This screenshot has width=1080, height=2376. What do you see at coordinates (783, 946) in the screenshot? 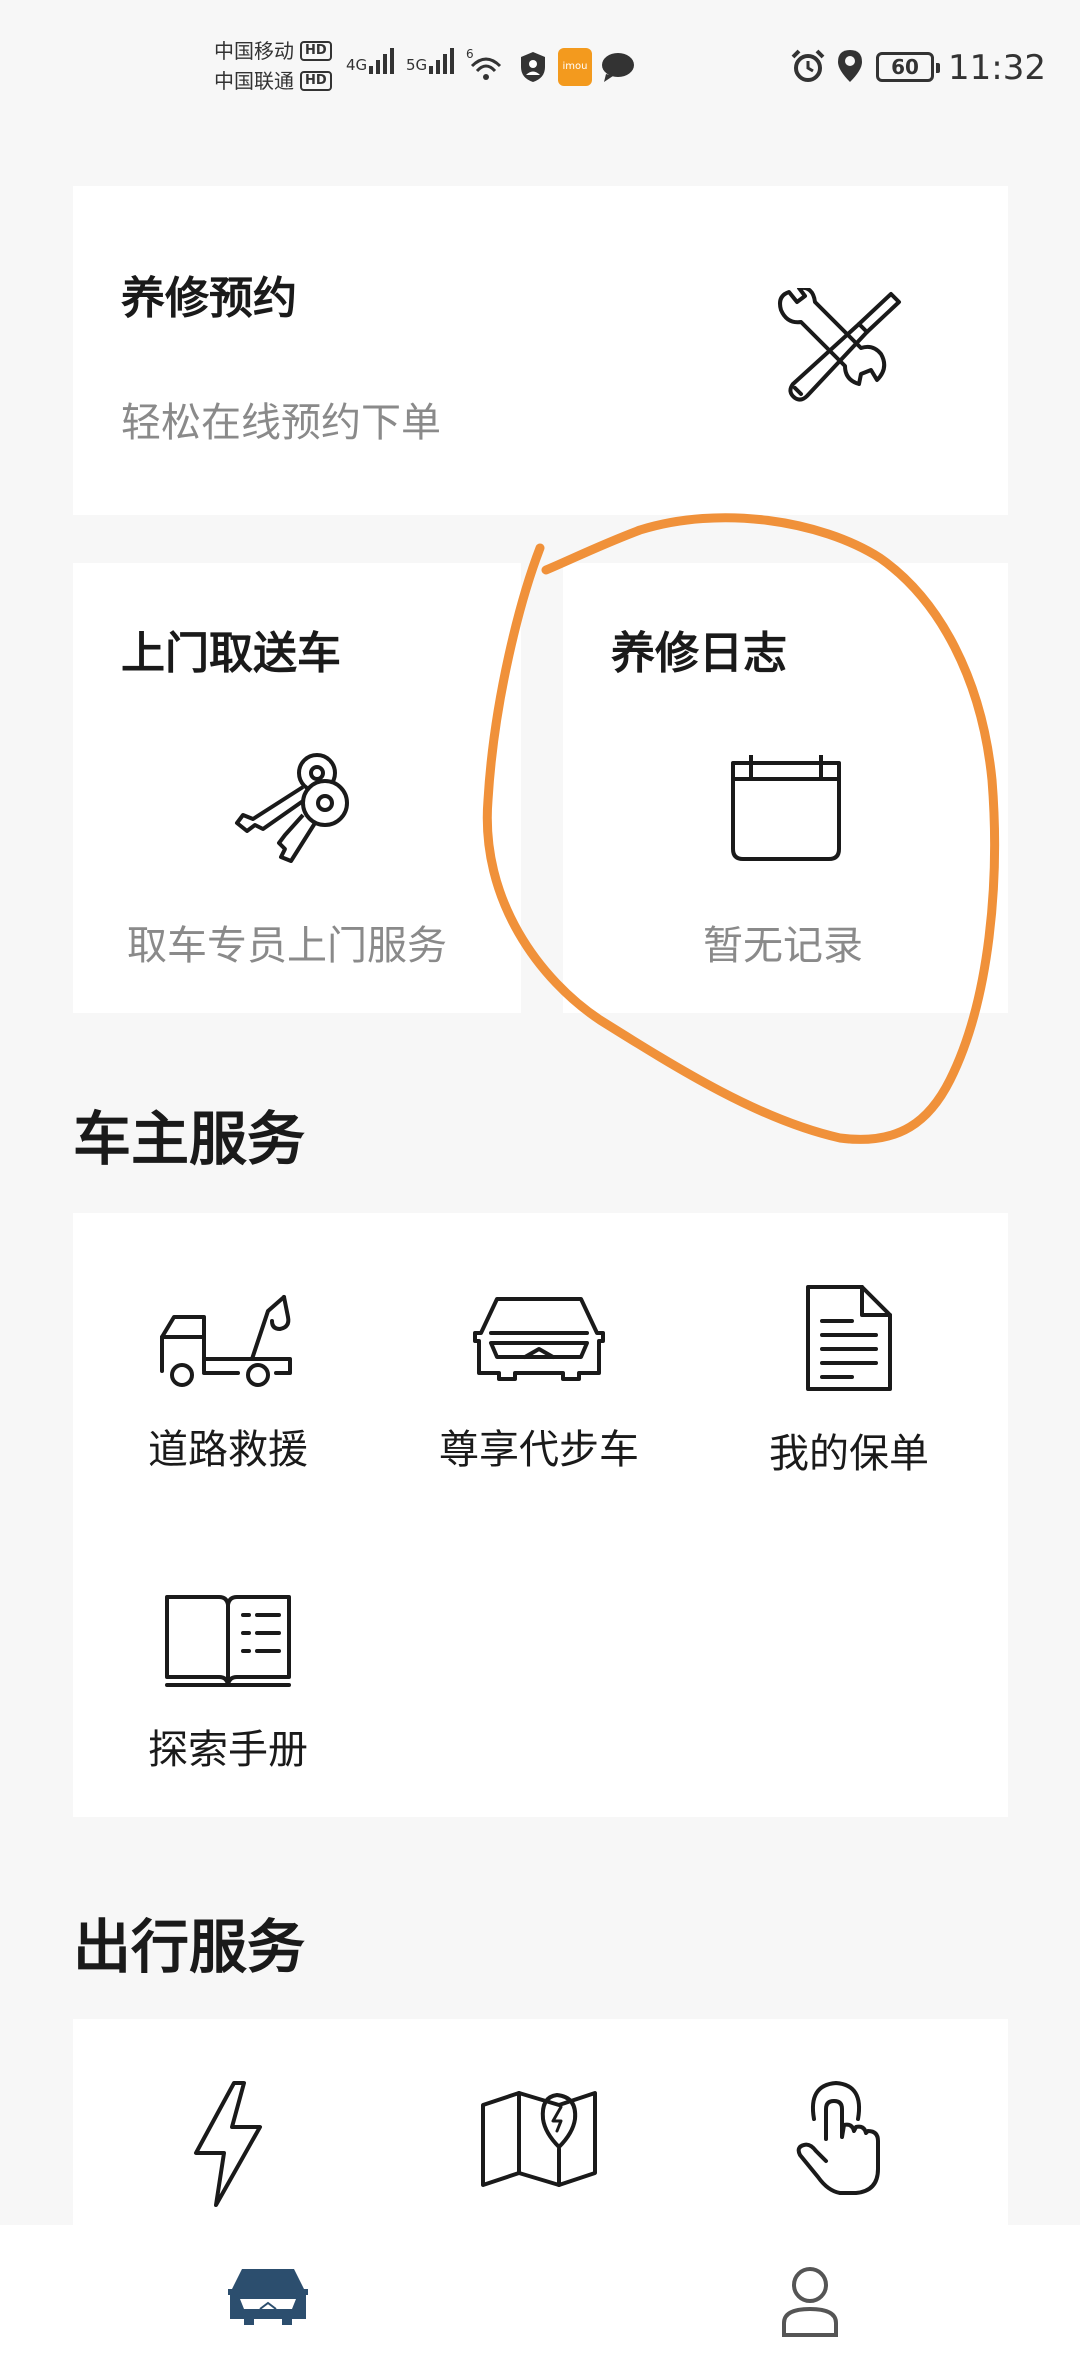
I see `maintenance-log-subtitle: 暂无记录` at bounding box center [783, 946].